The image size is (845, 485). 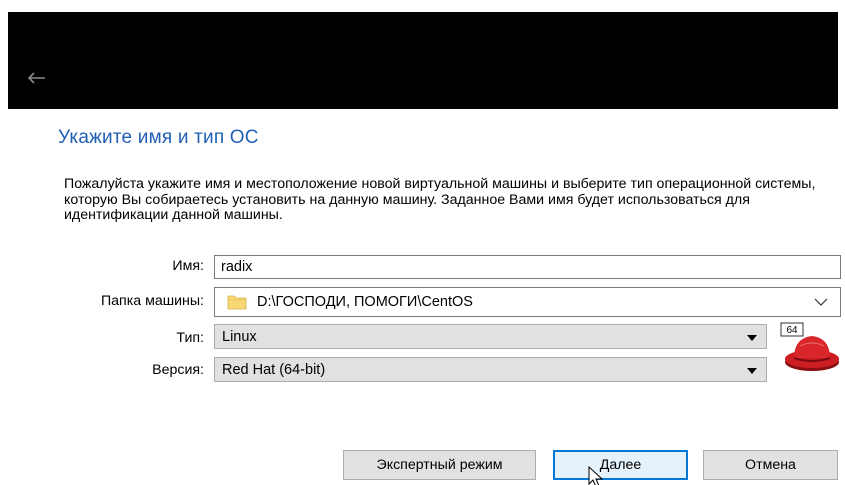 I want to click on name-input, so click(x=527, y=267).